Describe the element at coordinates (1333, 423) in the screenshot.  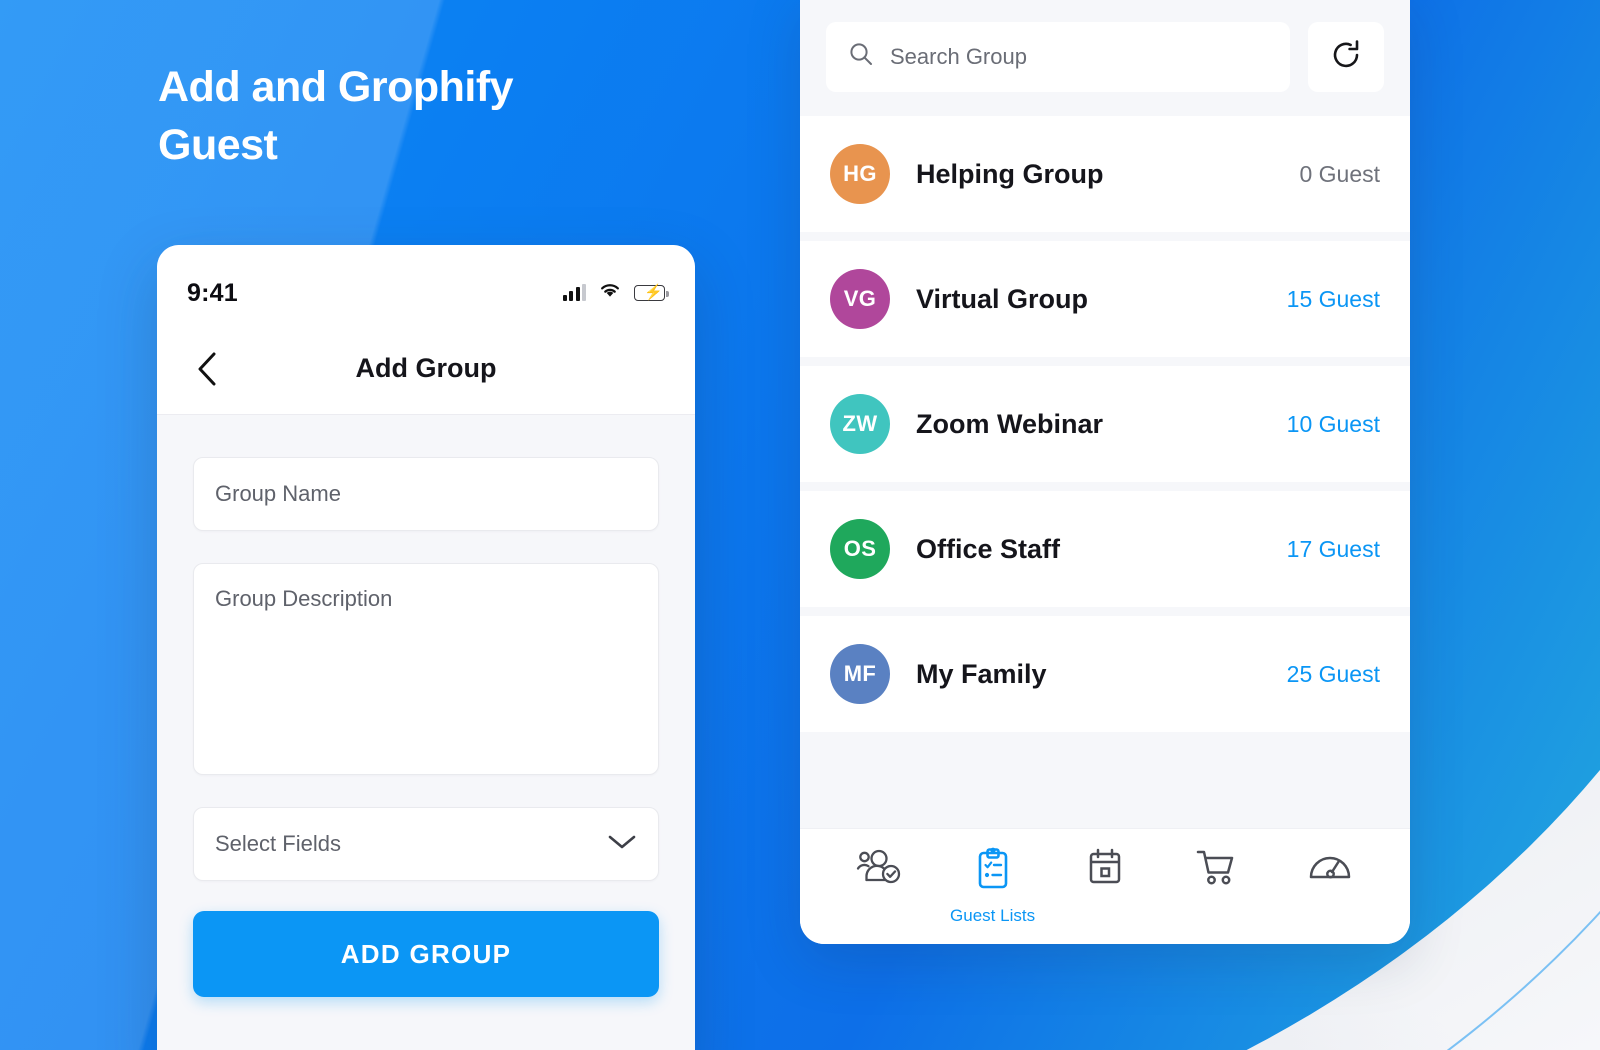
I see `guest-count: 10 Guest` at that location.